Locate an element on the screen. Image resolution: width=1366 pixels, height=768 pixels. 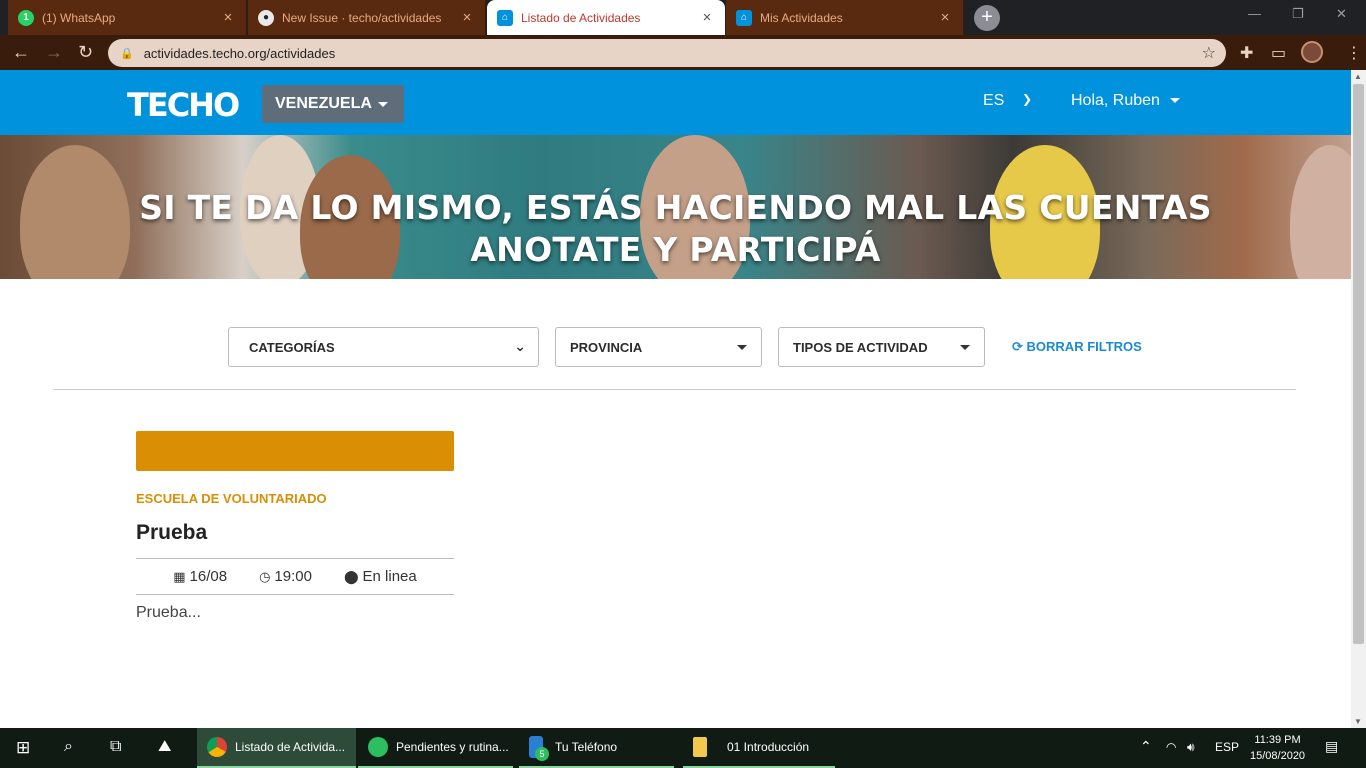
github-icon: ● is located at coordinates (266, 17).